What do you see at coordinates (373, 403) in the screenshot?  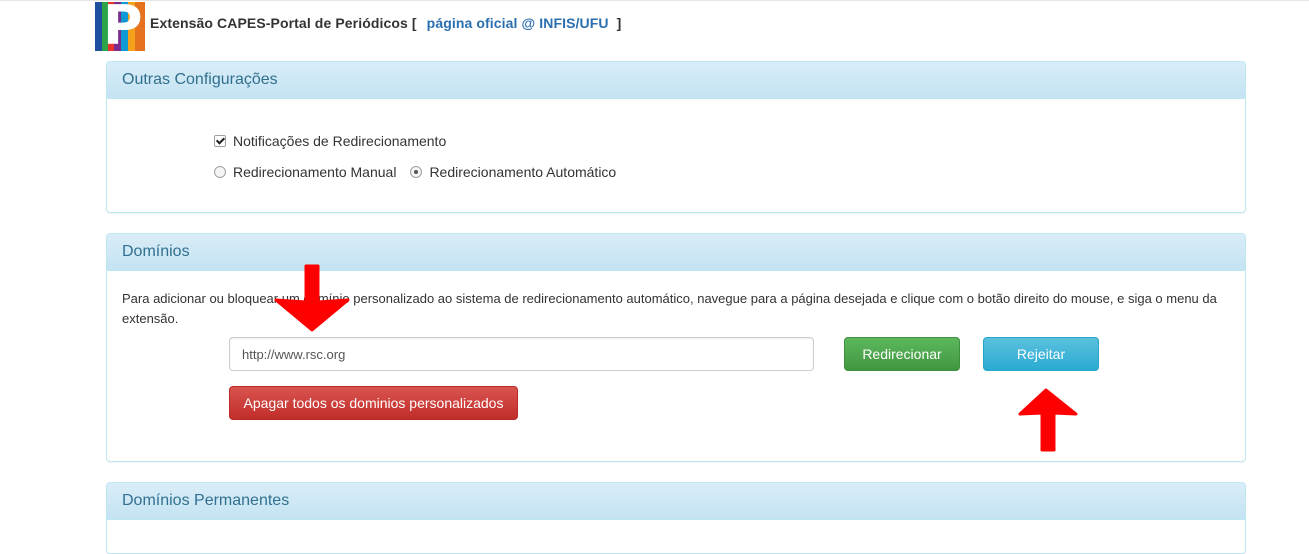 I see `clear-domains-button: Apagar todos os dominios personalizados` at bounding box center [373, 403].